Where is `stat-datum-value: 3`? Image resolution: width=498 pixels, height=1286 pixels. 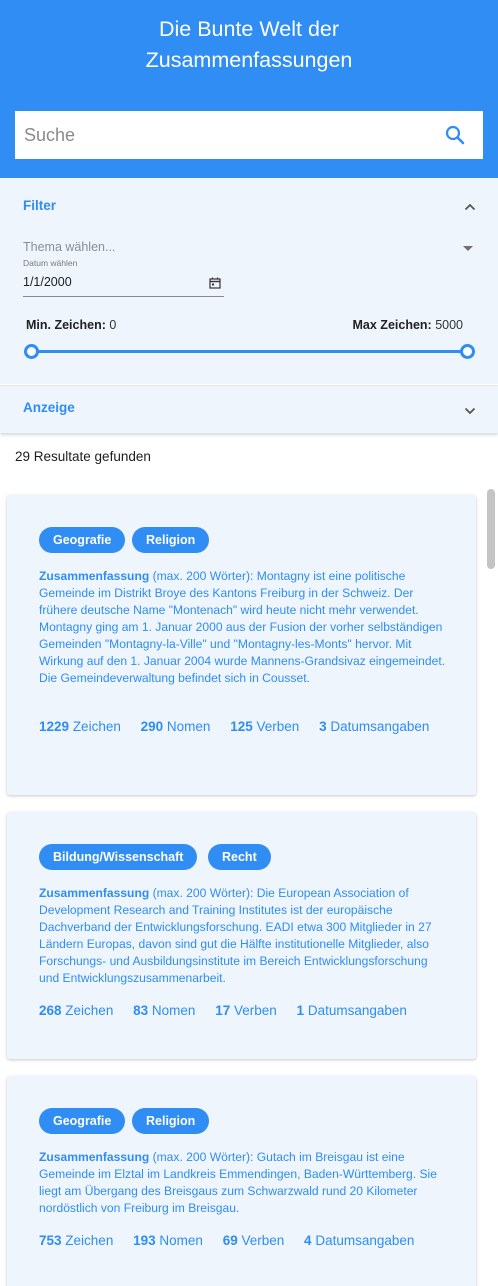 stat-datum-value: 3 is located at coordinates (323, 726).